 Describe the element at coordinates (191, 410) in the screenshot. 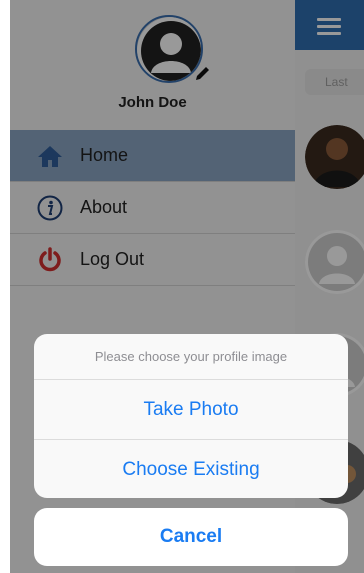

I see `take-photo-button: Take Photo` at that location.